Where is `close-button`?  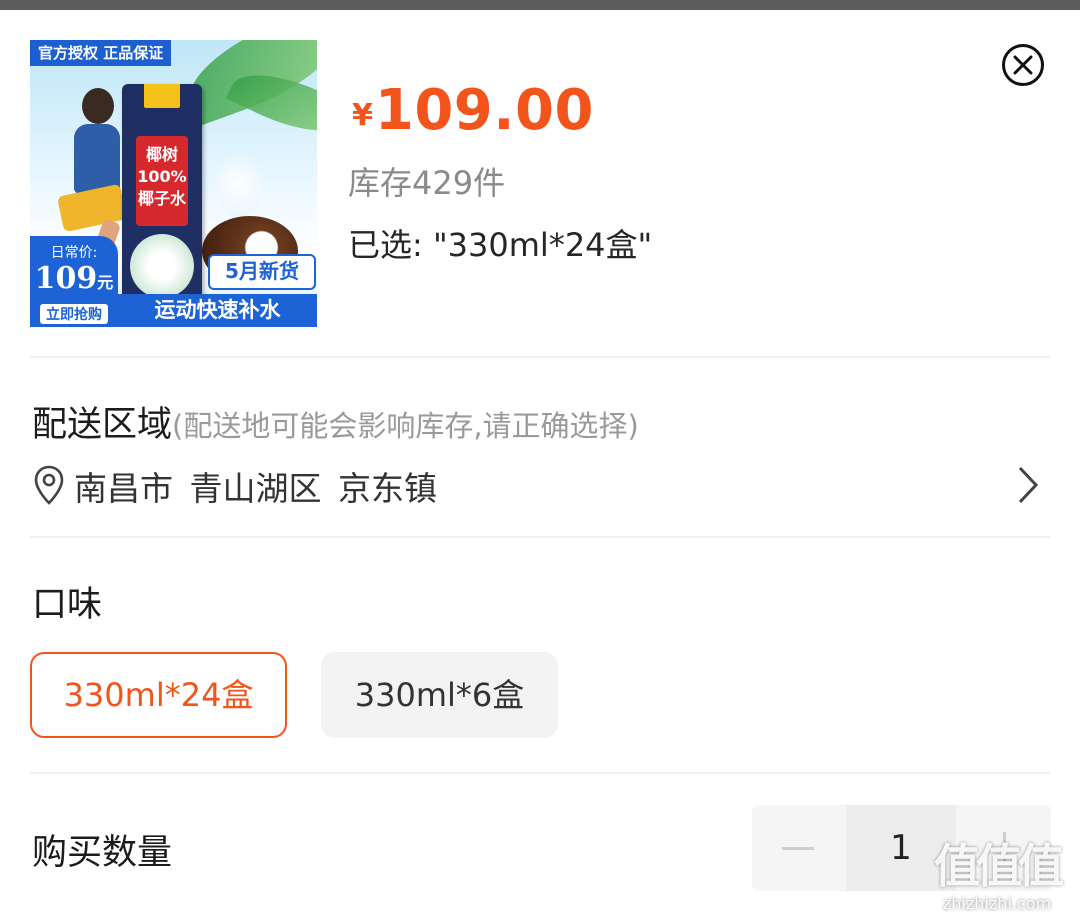 close-button is located at coordinates (1023, 65).